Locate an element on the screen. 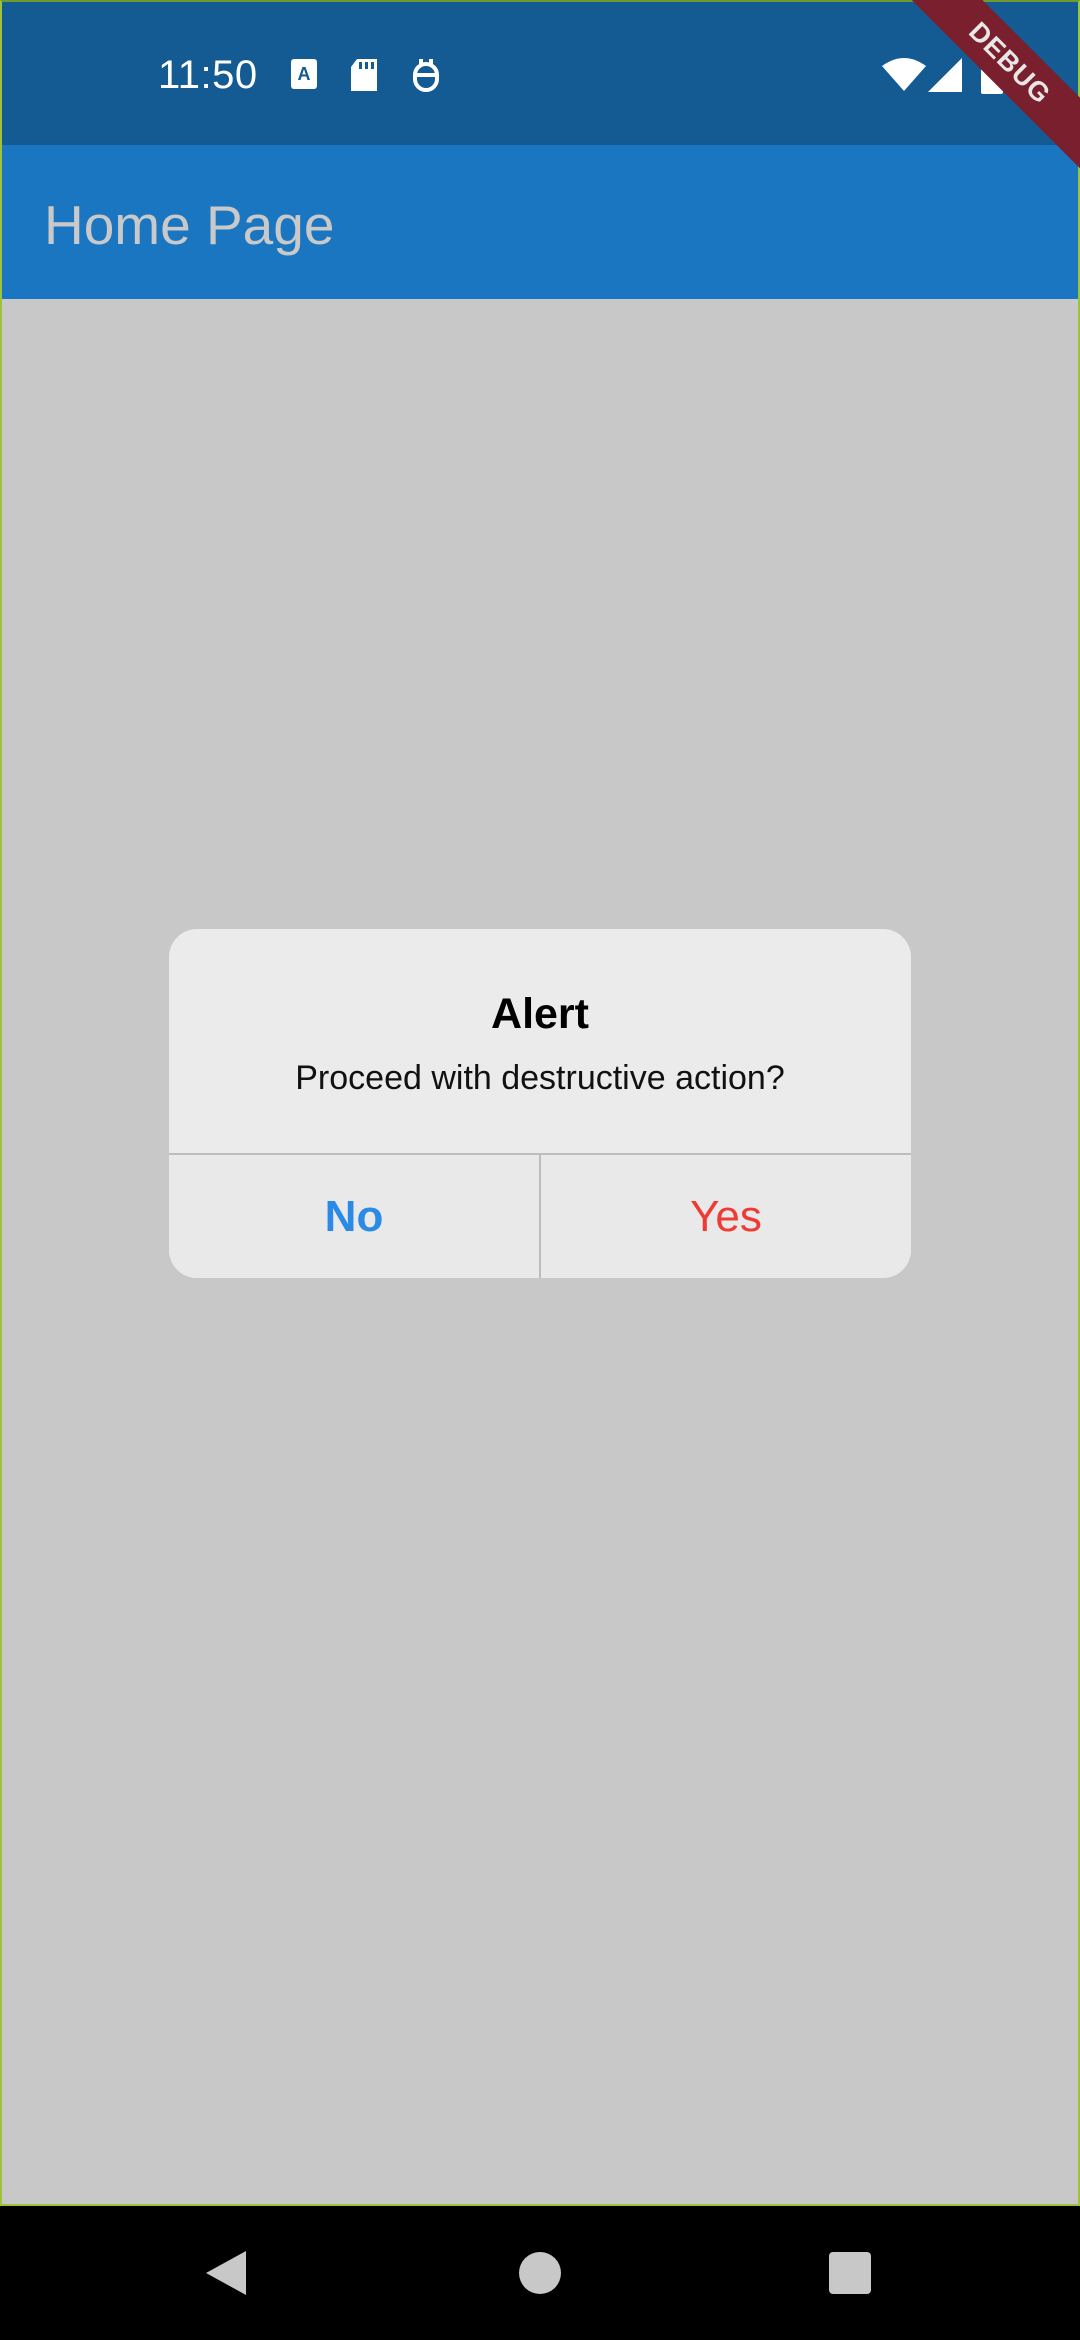 The height and width of the screenshot is (2340, 1080). sd-card-icon is located at coordinates (364, 77).